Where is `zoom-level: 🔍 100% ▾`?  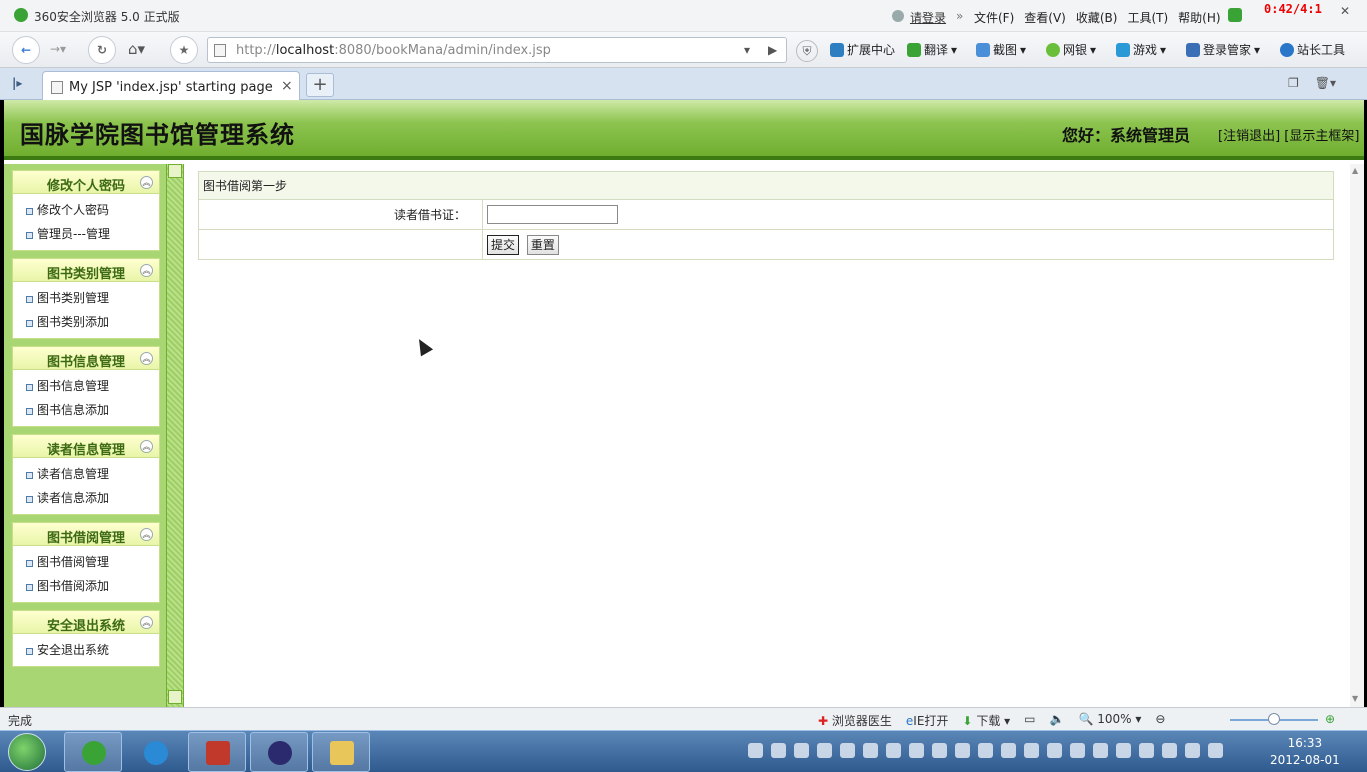 zoom-level: 🔍 100% ▾ is located at coordinates (1109, 720).